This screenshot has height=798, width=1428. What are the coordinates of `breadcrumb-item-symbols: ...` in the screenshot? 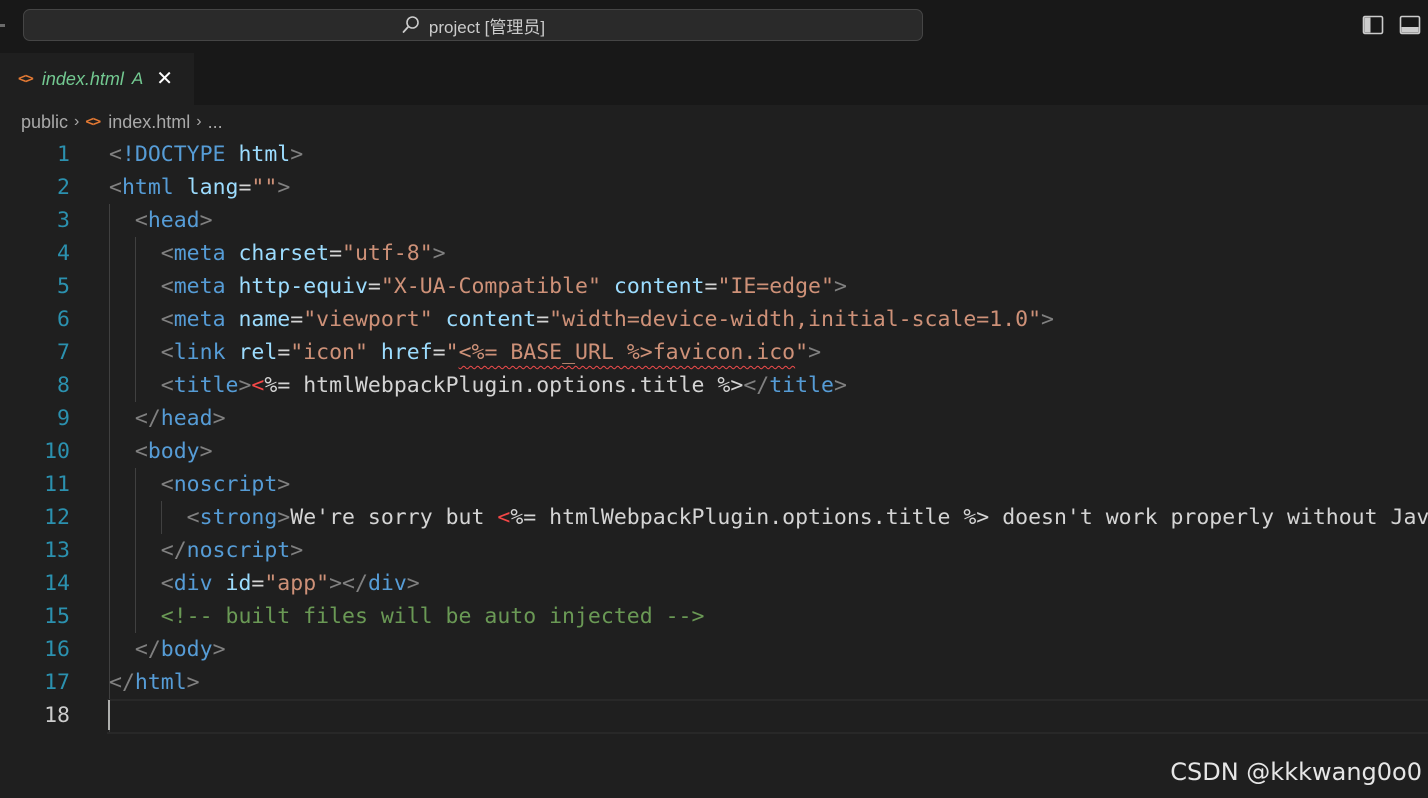 It's located at (215, 122).